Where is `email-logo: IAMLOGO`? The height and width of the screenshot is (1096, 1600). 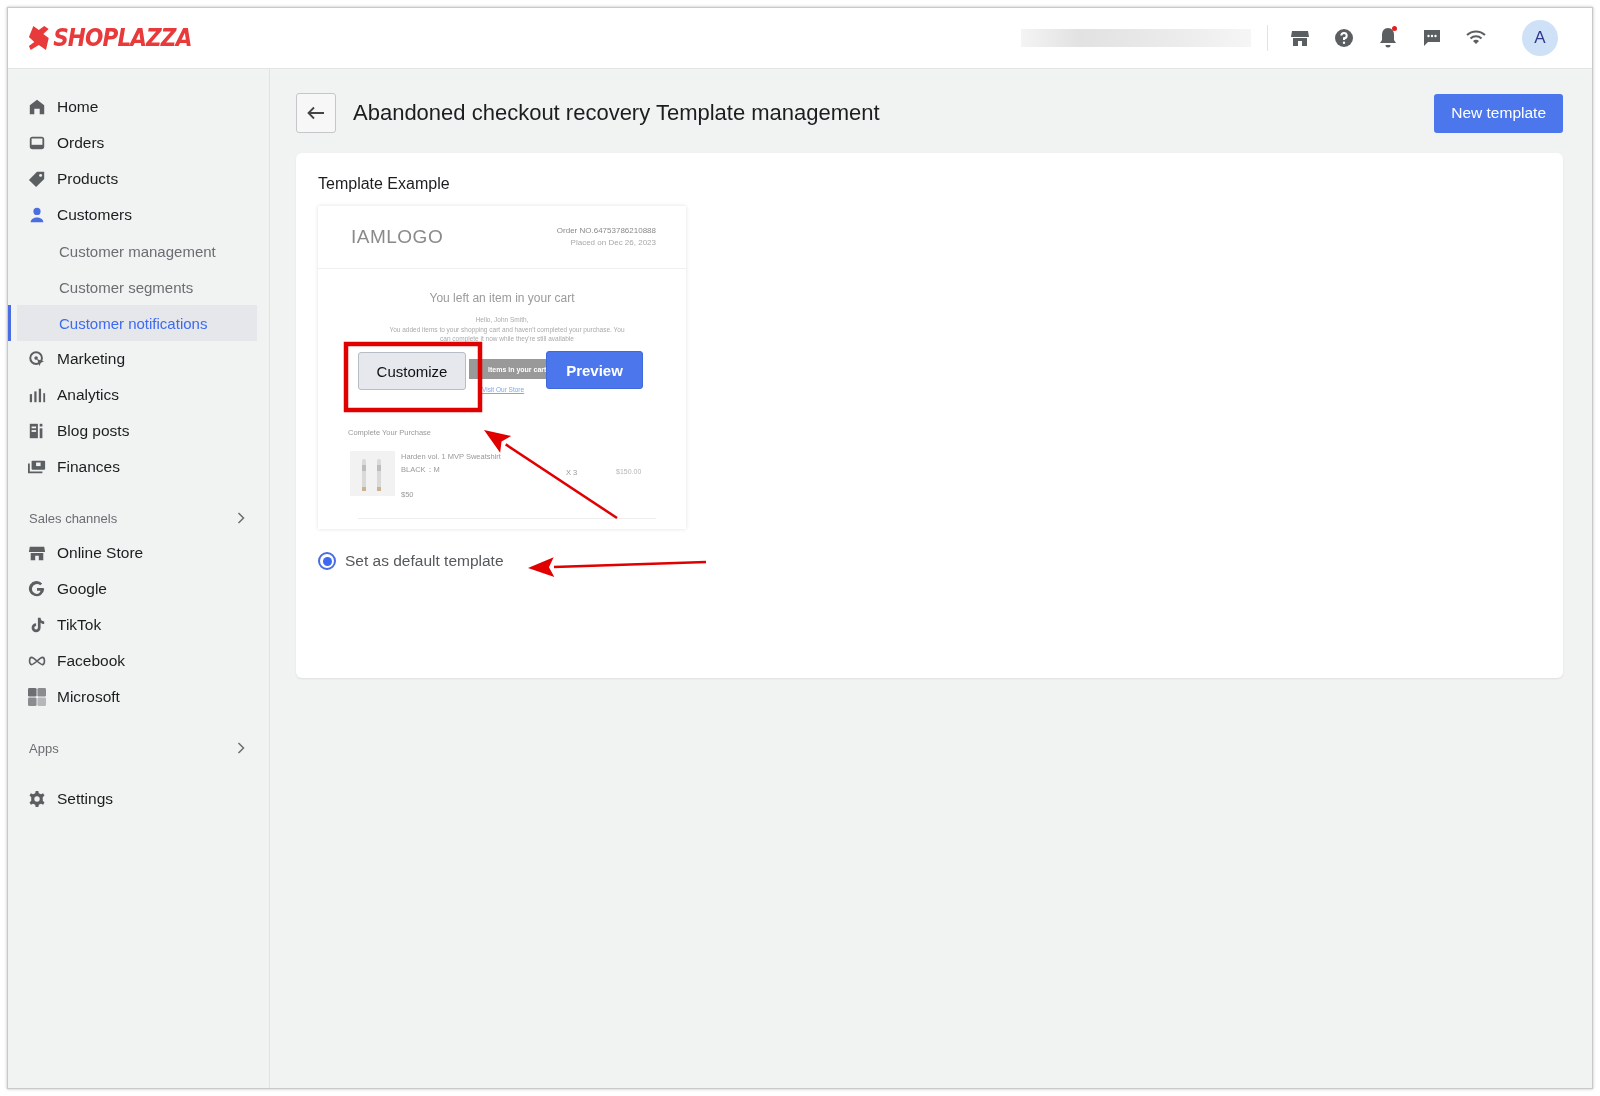 email-logo: IAMLOGO is located at coordinates (397, 237).